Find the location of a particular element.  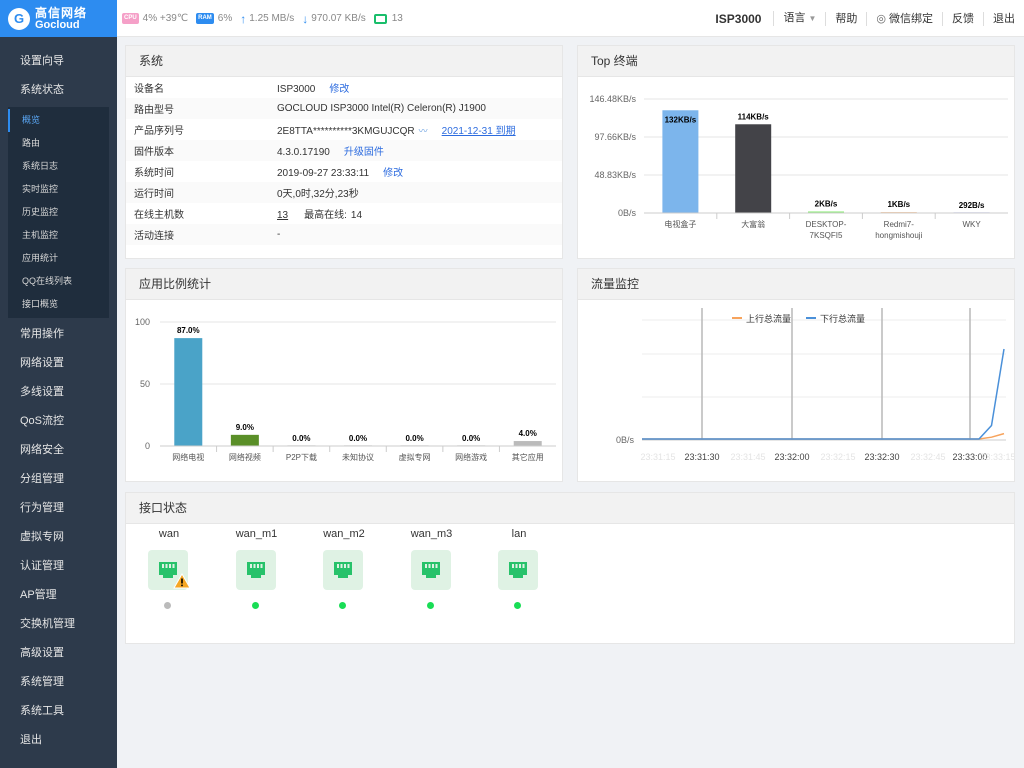

x-tick-label: 23:32:30 is located at coordinates (881, 457).